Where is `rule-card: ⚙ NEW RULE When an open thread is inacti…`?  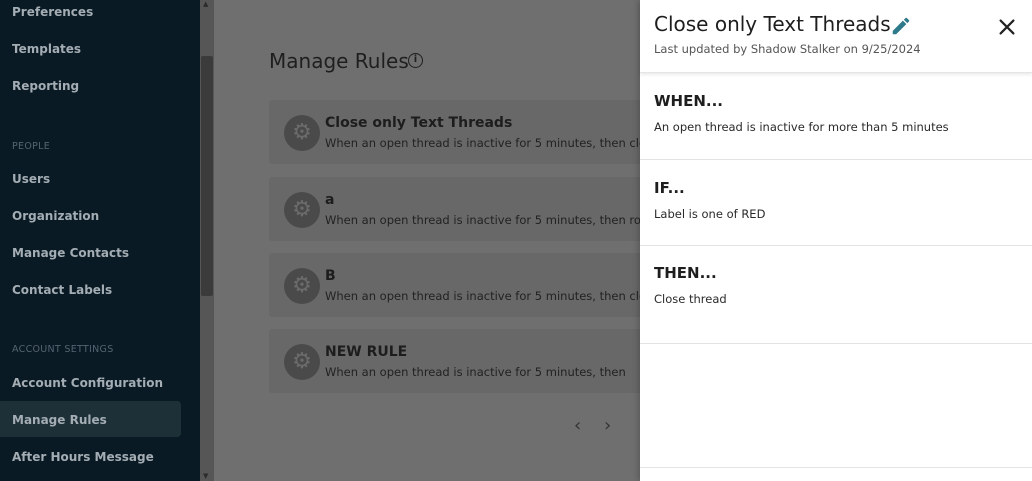
rule-card: ⚙ NEW RULE When an open thread is inacti… is located at coordinates (464, 361).